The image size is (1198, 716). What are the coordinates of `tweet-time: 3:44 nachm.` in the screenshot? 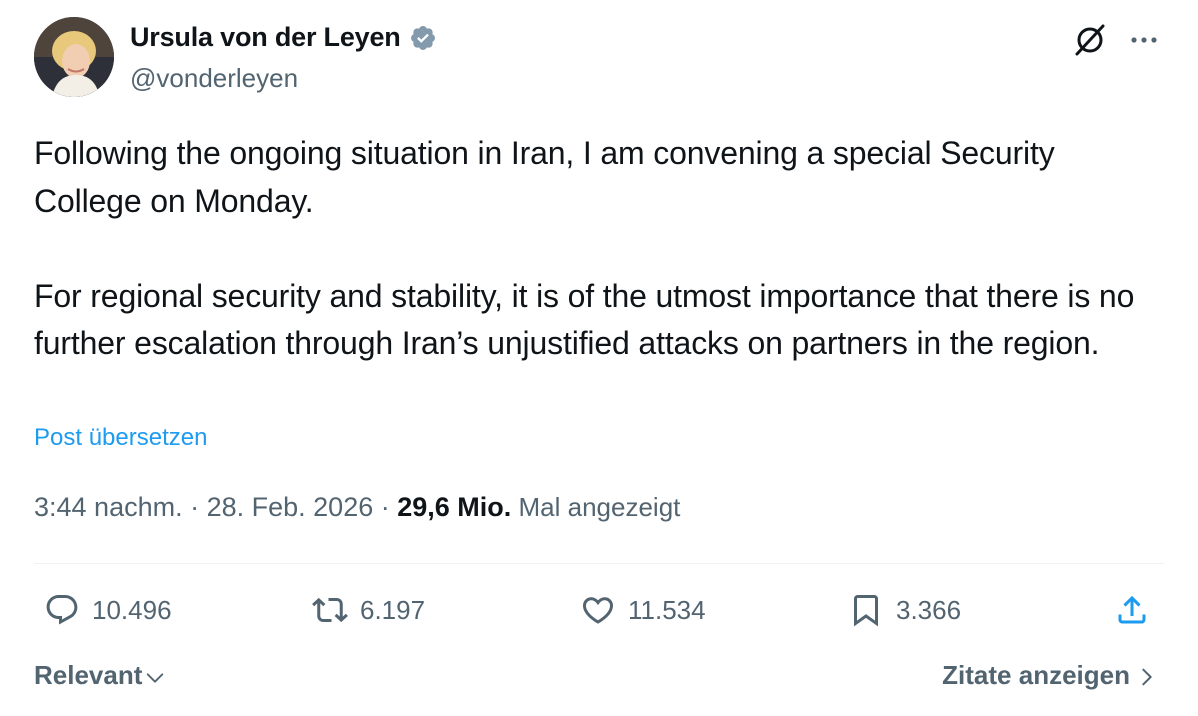 It's located at (108, 507).